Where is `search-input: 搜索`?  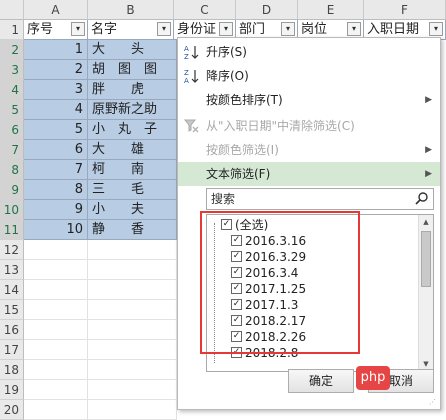
search-input: 搜索 is located at coordinates (320, 199).